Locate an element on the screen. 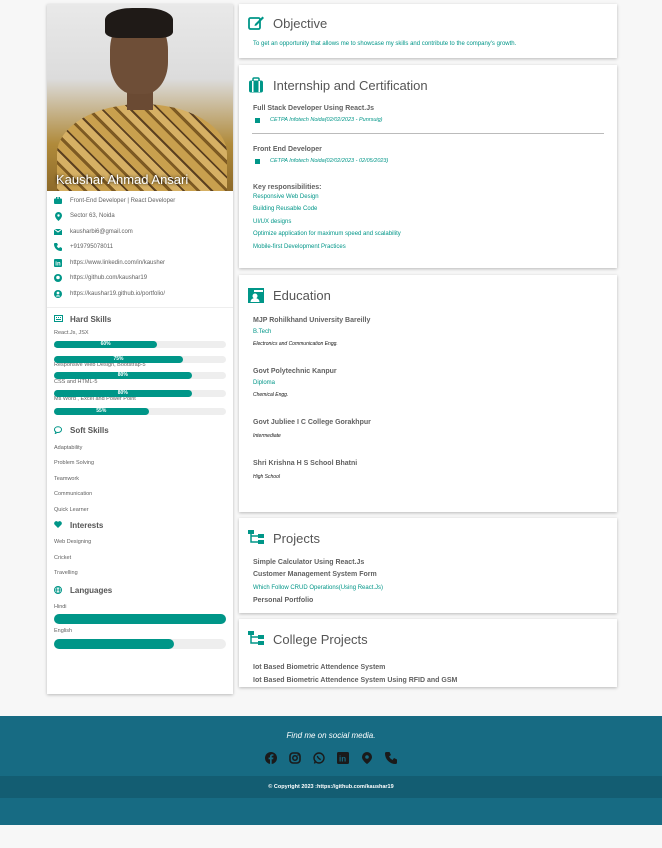 Image resolution: width=662 pixels, height=848 pixels. project-item: Customer Management System Form is located at coordinates (315, 574).